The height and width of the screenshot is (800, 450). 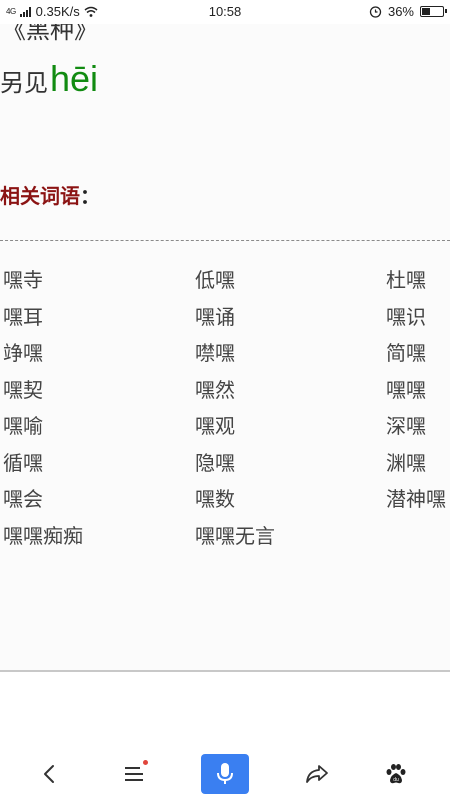 I want to click on related-word-link: 噤嘿, so click(x=215, y=351).